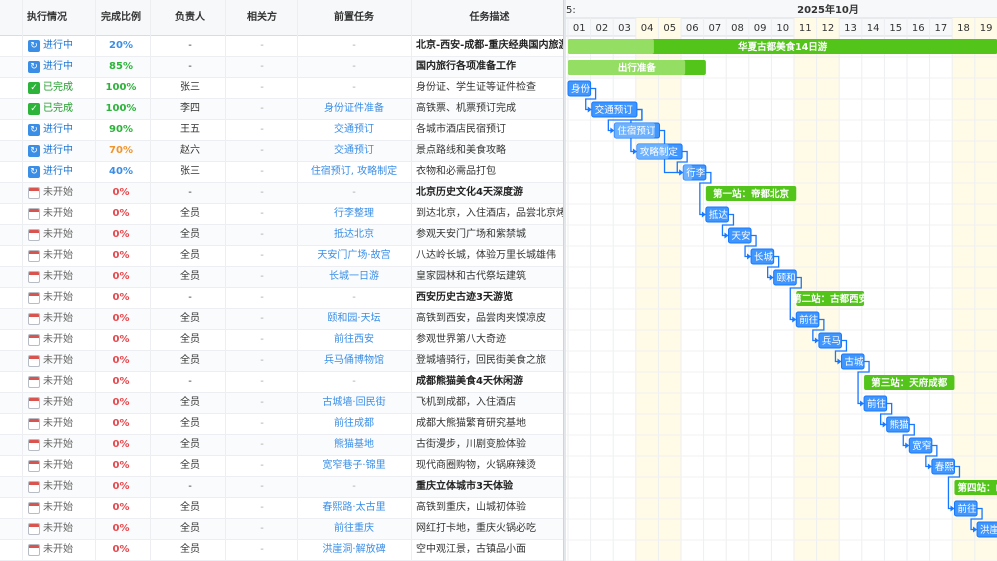 The image size is (997, 561). What do you see at coordinates (354, 277) in the screenshot?
I see `predecessor-link: 长城一日游` at bounding box center [354, 277].